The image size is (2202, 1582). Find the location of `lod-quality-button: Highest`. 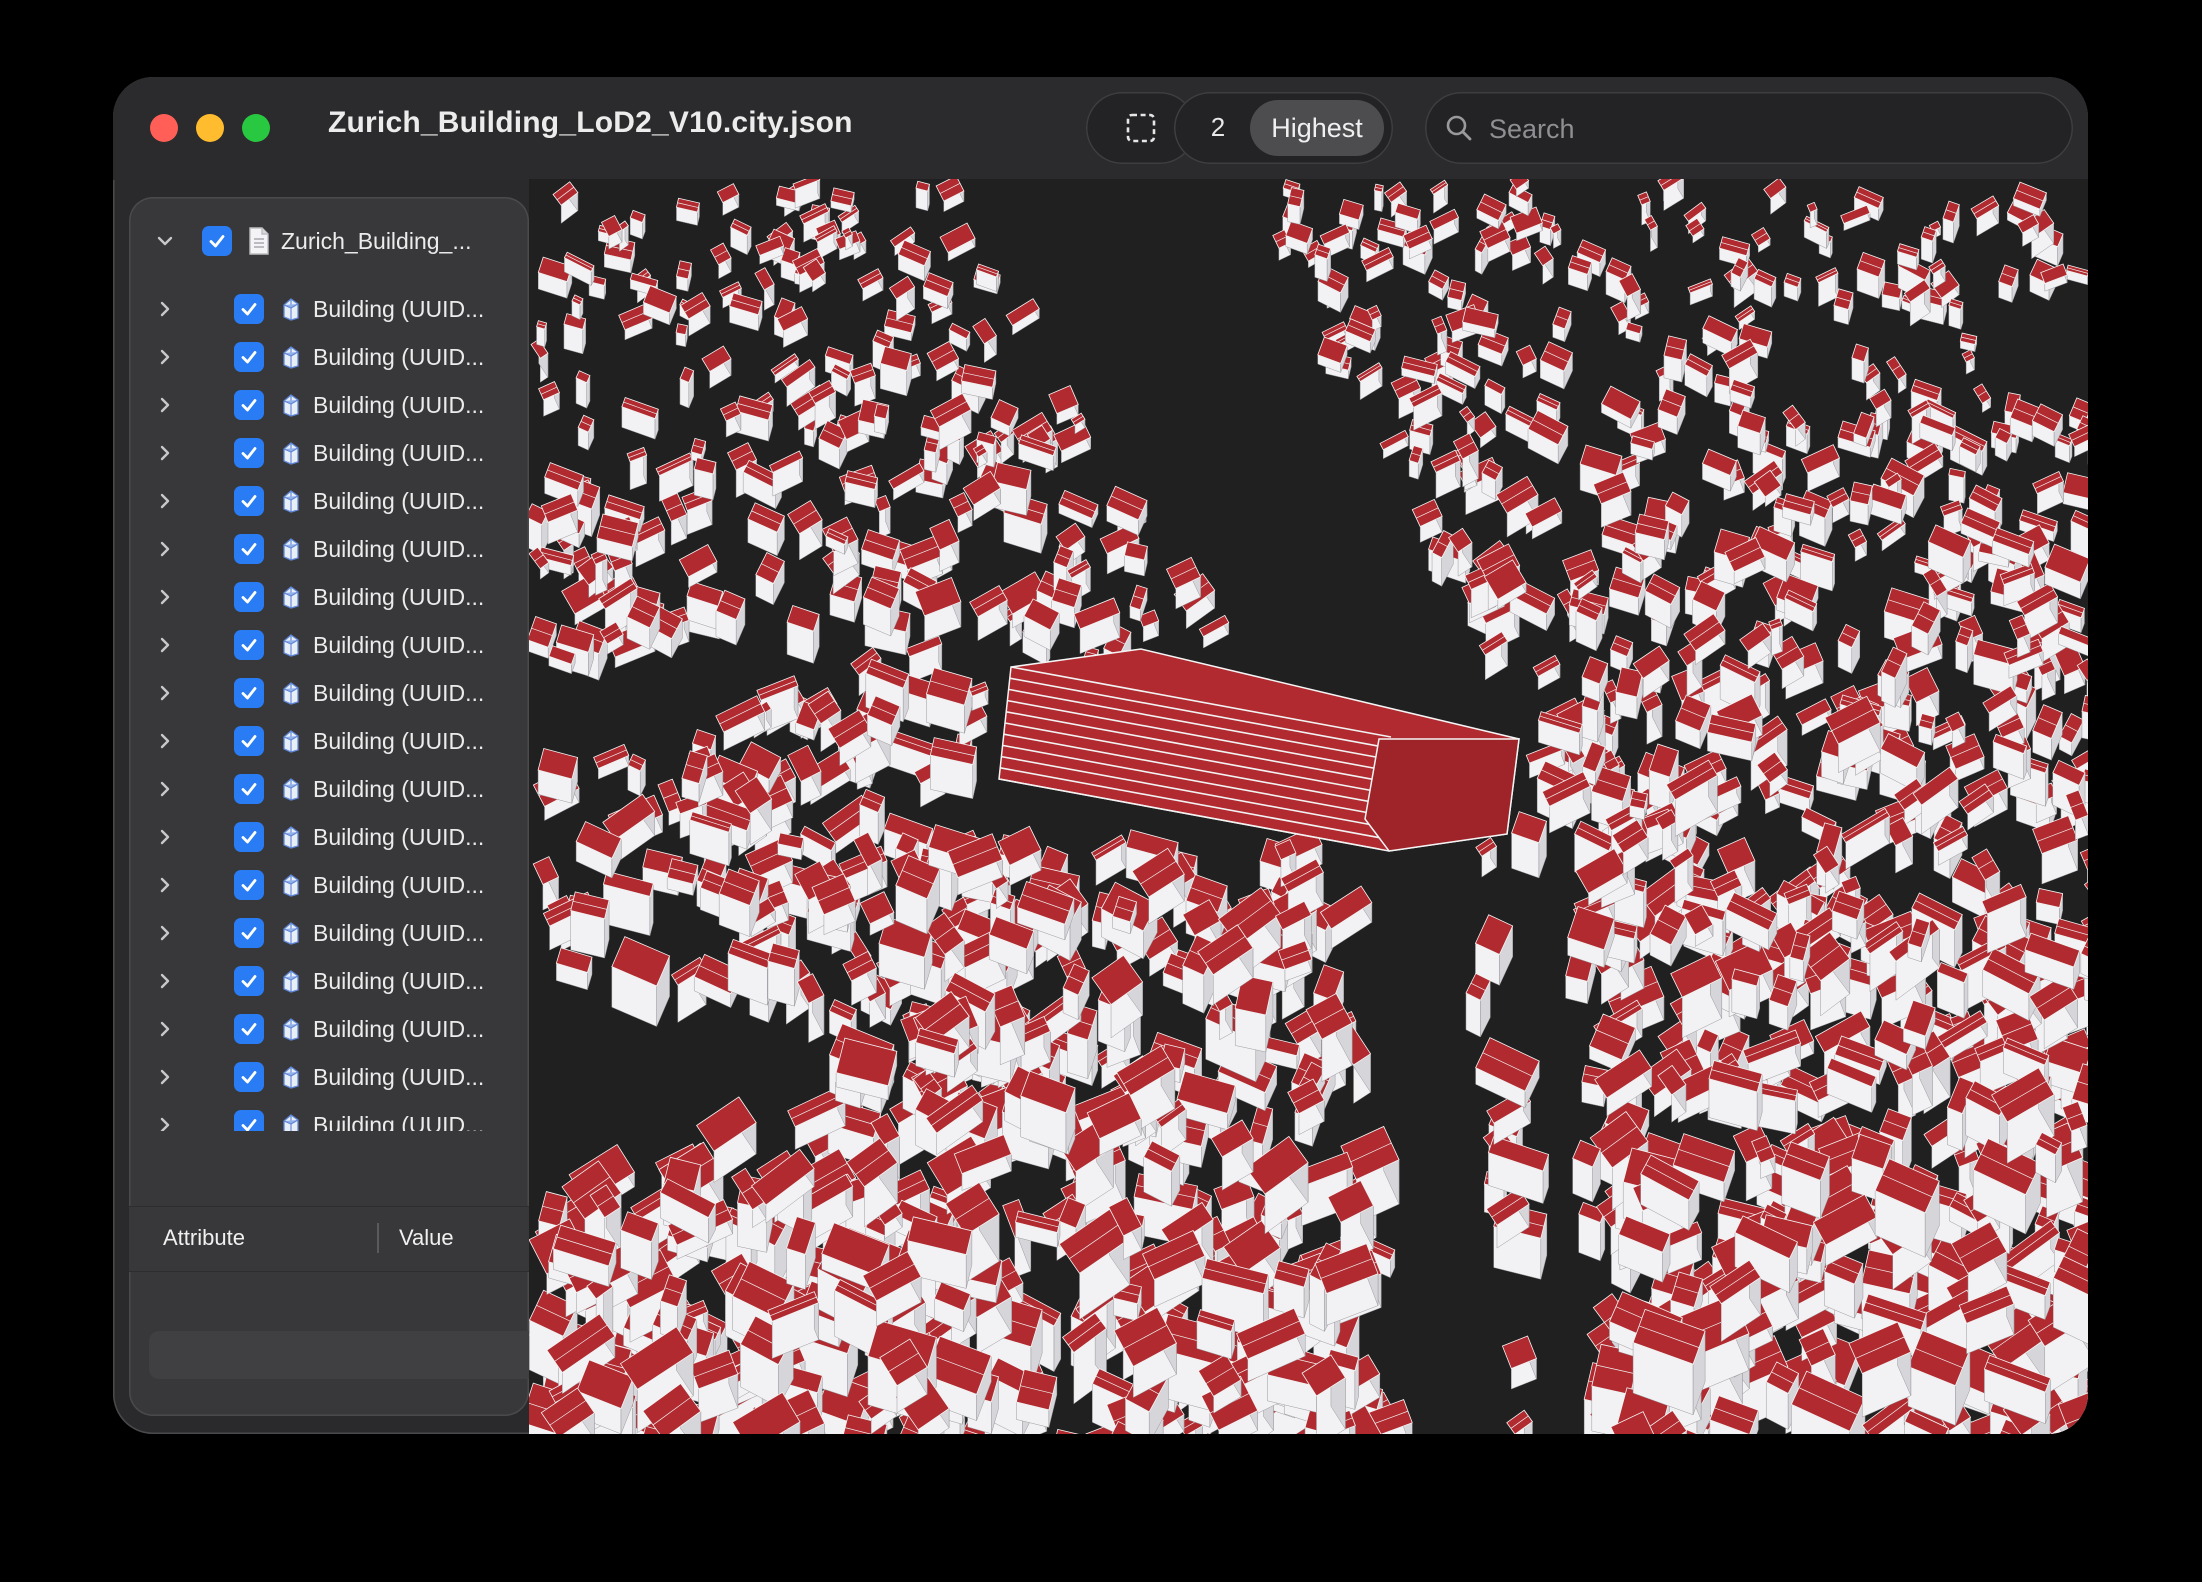

lod-quality-button: Highest is located at coordinates (1317, 128).